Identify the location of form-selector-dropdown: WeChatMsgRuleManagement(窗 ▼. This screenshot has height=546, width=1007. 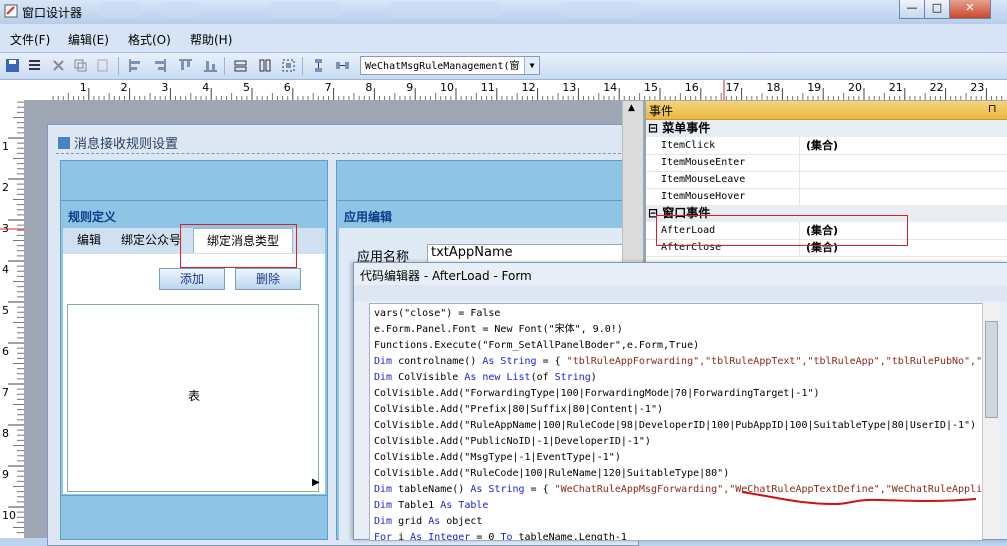
(450, 65).